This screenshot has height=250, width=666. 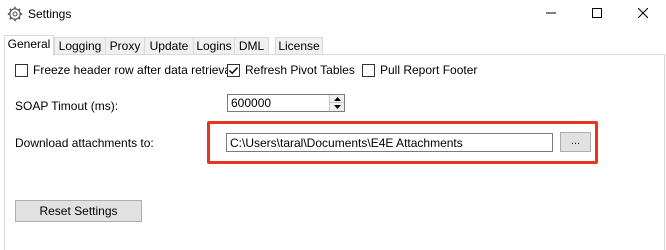 What do you see at coordinates (286, 103) in the screenshot?
I see `soap-timeout-stepper: 600000` at bounding box center [286, 103].